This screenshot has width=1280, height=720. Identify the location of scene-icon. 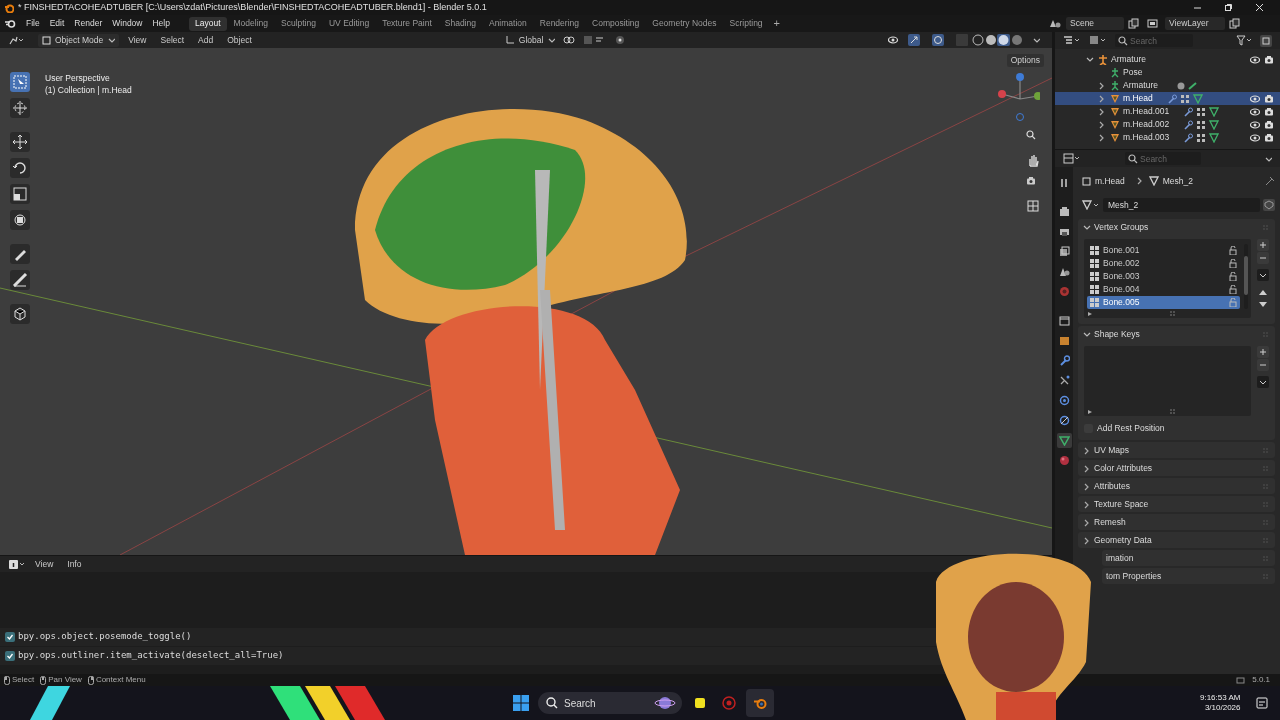
(1055, 23).